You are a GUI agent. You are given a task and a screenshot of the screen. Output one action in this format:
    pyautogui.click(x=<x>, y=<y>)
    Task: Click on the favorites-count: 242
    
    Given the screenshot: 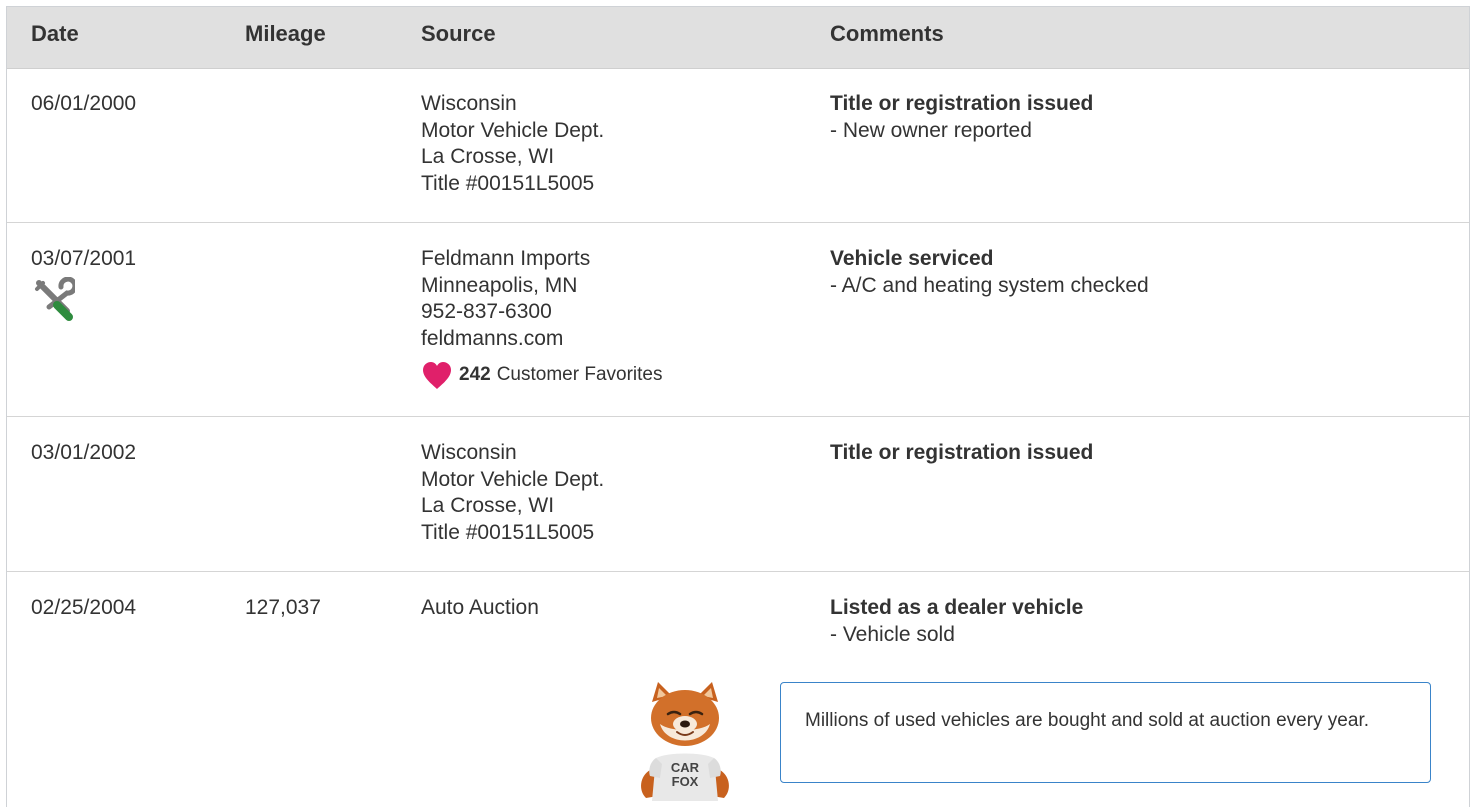 What is the action you would take?
    pyautogui.click(x=475, y=374)
    